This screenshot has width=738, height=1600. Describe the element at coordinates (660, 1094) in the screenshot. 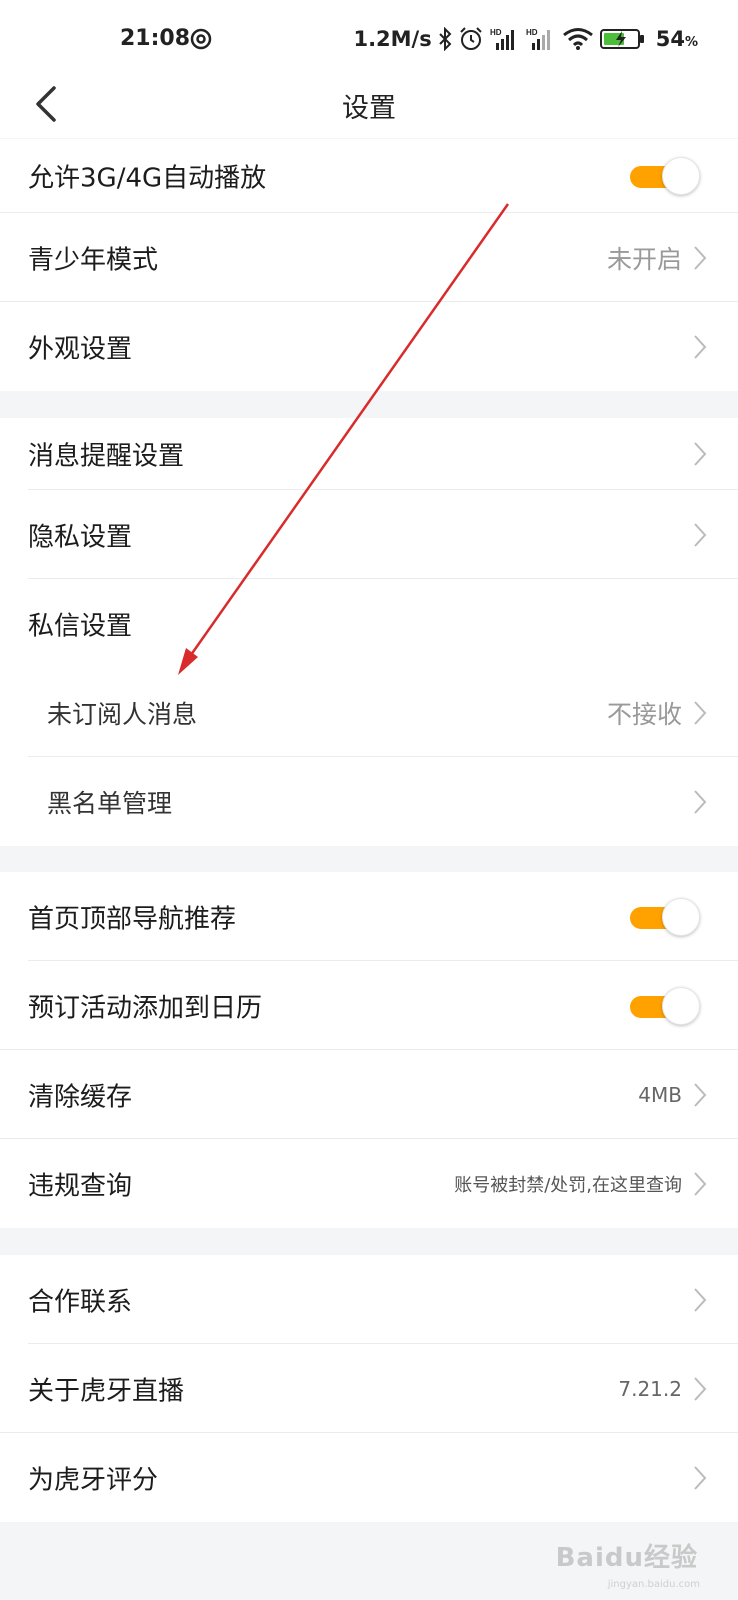

I see `row-value: 4MB` at that location.